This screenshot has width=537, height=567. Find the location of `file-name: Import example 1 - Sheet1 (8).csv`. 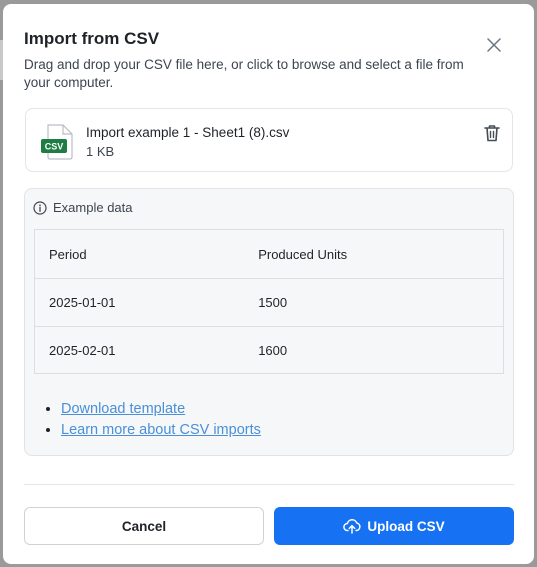

file-name: Import example 1 - Sheet1 (8).csv is located at coordinates (188, 132).